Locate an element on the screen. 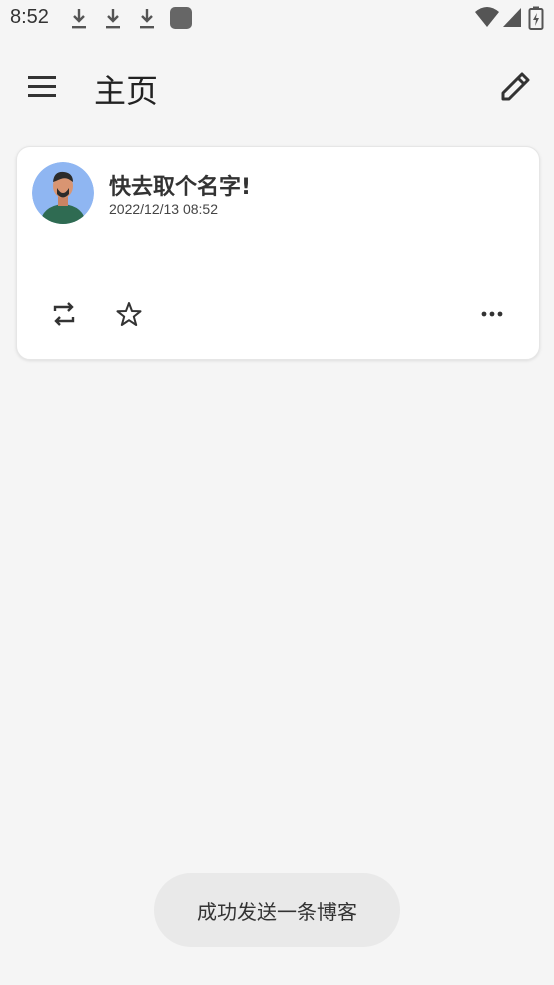  edit-pencil-icon is located at coordinates (516, 86).